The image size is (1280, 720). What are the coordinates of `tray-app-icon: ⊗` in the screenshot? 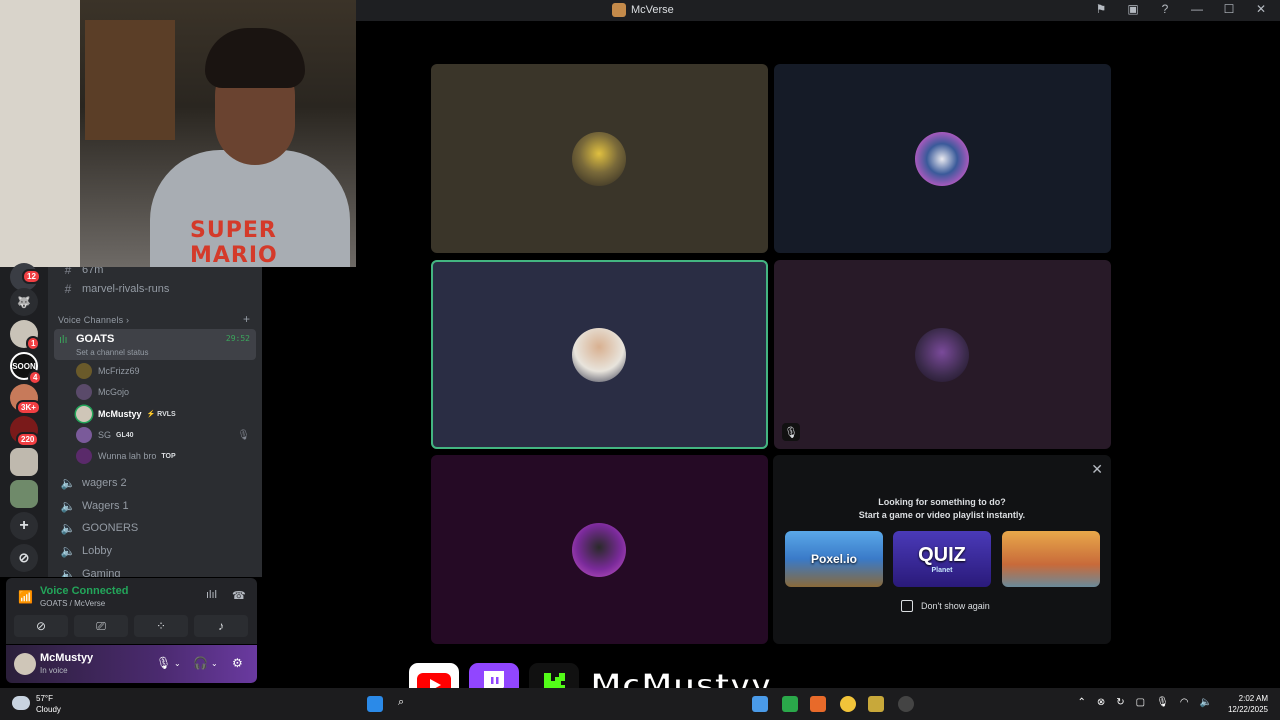 It's located at (1101, 702).